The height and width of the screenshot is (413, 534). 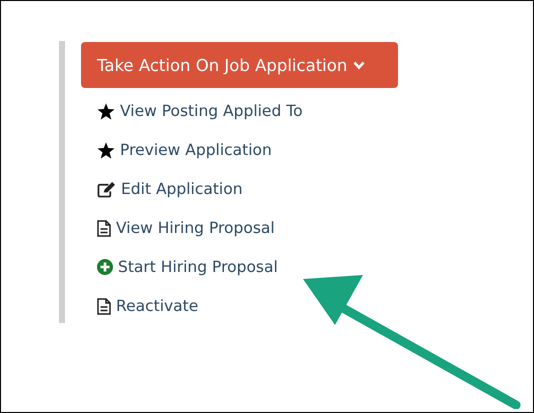 What do you see at coordinates (157, 306) in the screenshot?
I see `menu-link: Reactivate` at bounding box center [157, 306].